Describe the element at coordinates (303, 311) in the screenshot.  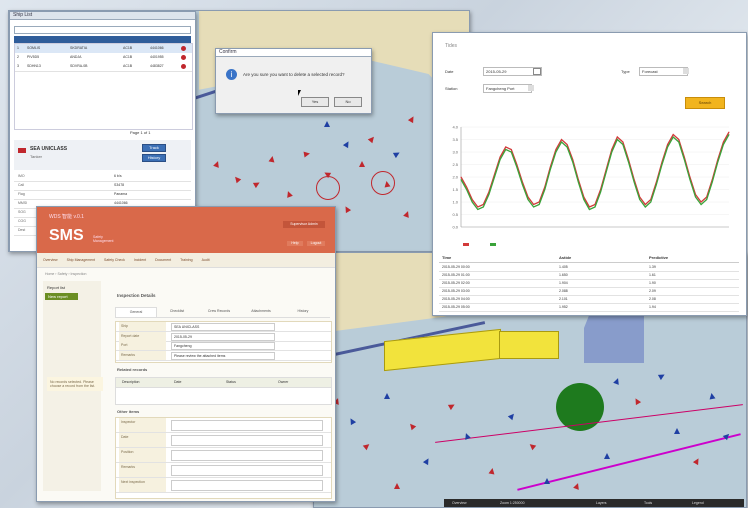
I see `tab: History` at that location.